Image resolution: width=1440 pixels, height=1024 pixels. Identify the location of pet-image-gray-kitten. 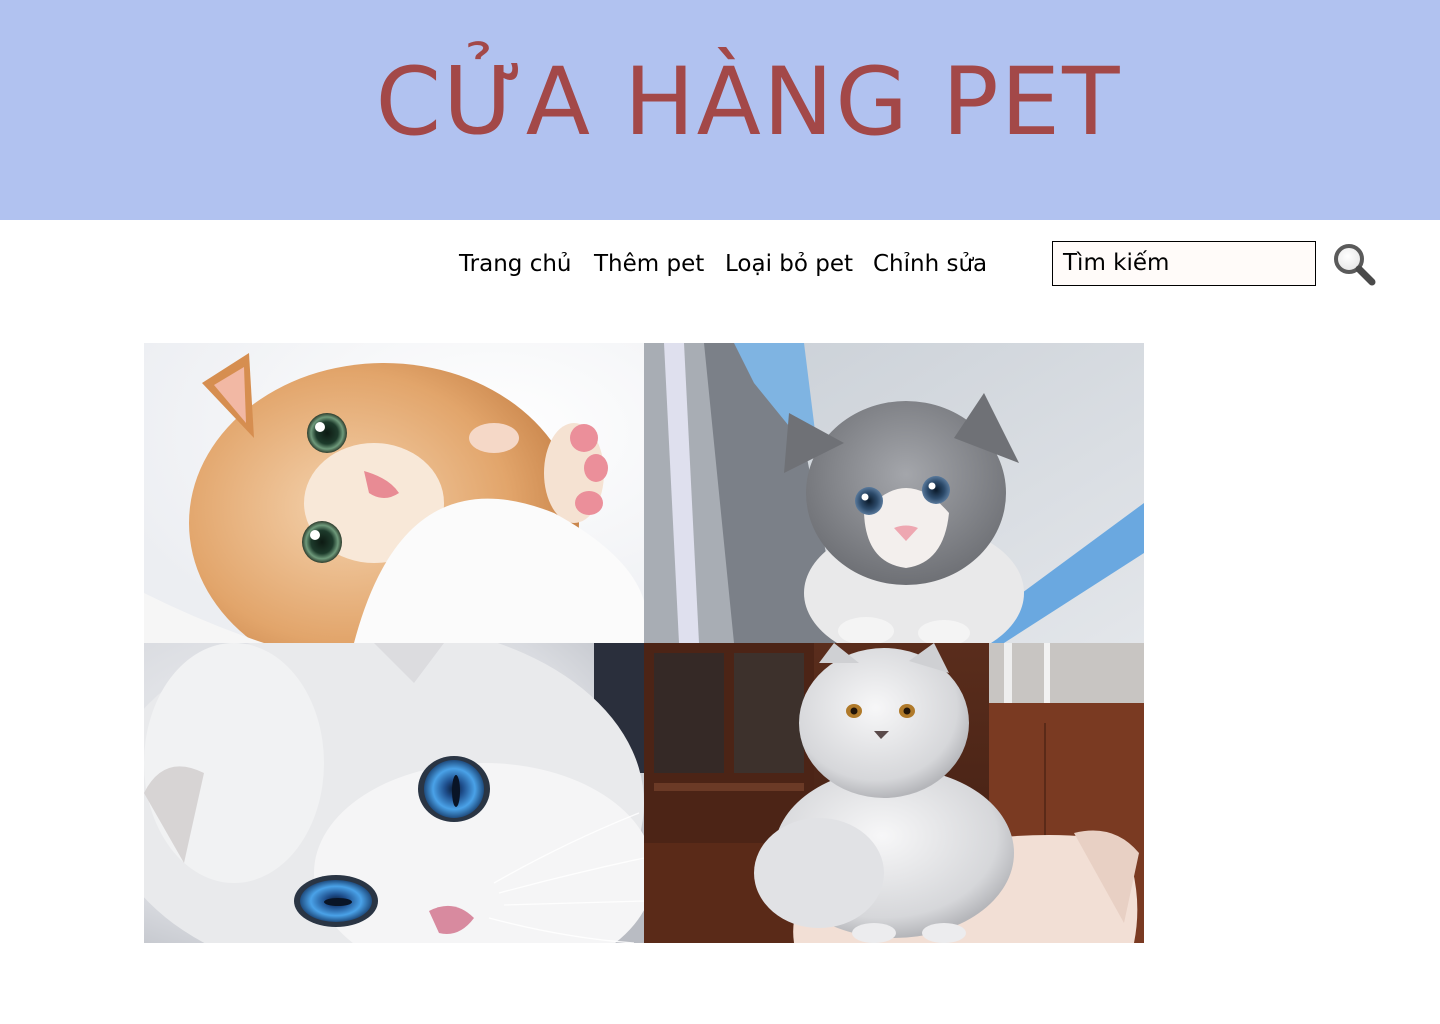
(894, 493).